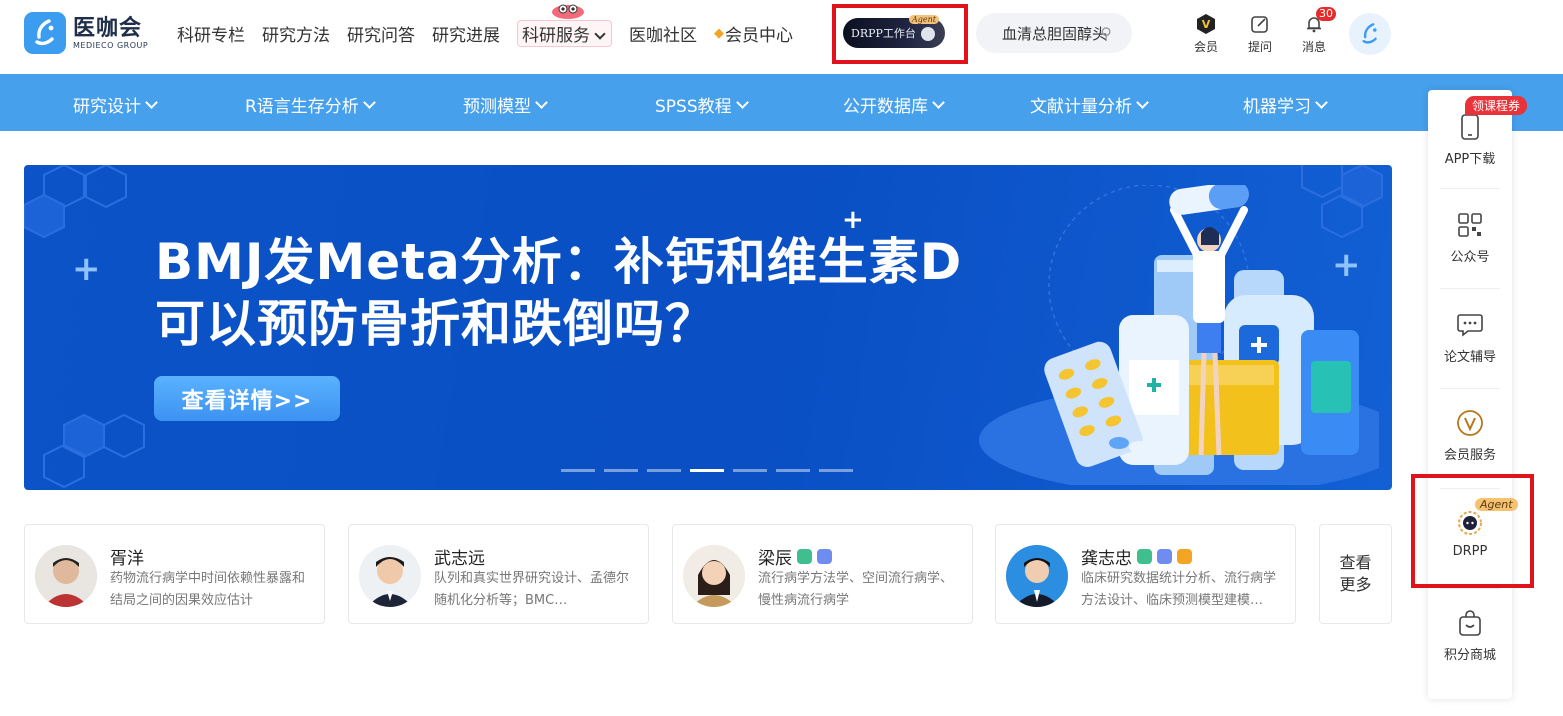  What do you see at coordinates (1206, 24) in the screenshot?
I see `vip-icon: V` at bounding box center [1206, 24].